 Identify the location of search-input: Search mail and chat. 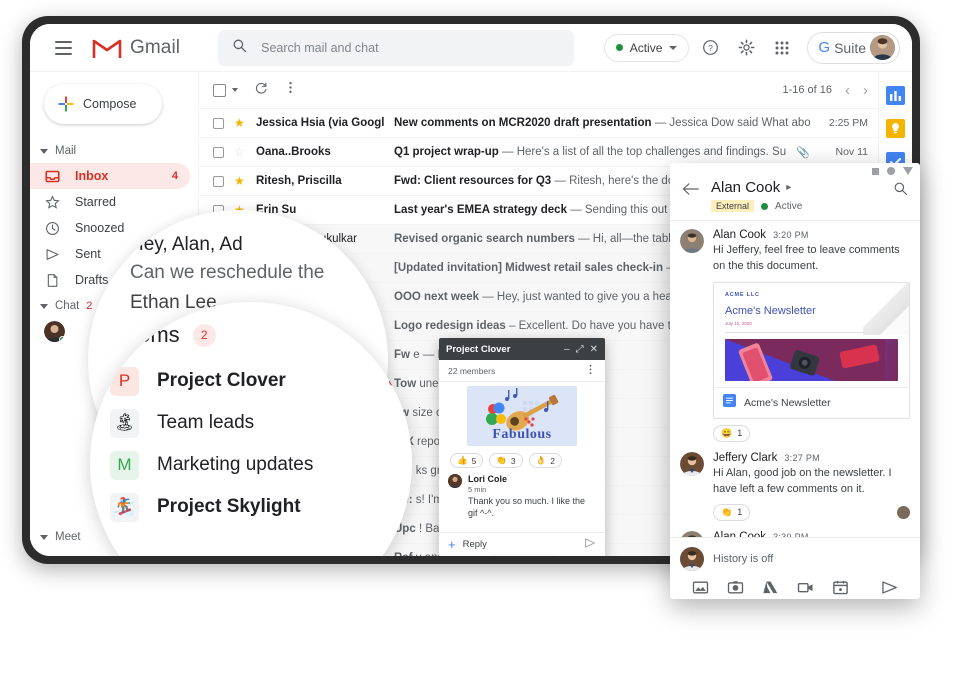
(396, 47).